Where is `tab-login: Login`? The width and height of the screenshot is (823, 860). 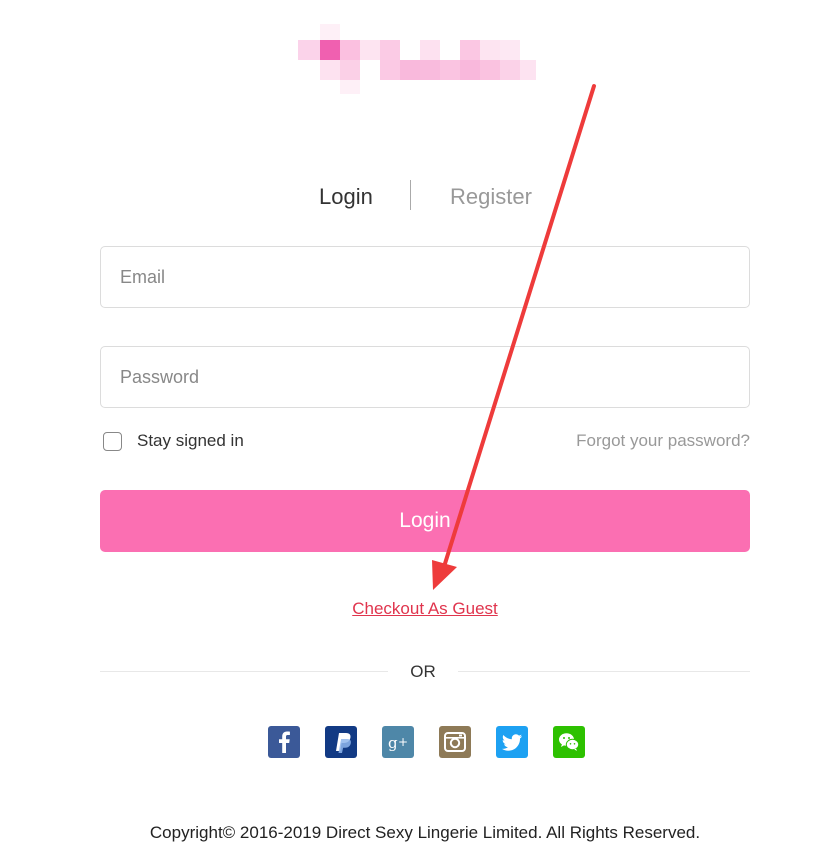
tab-login: Login is located at coordinates (346, 197).